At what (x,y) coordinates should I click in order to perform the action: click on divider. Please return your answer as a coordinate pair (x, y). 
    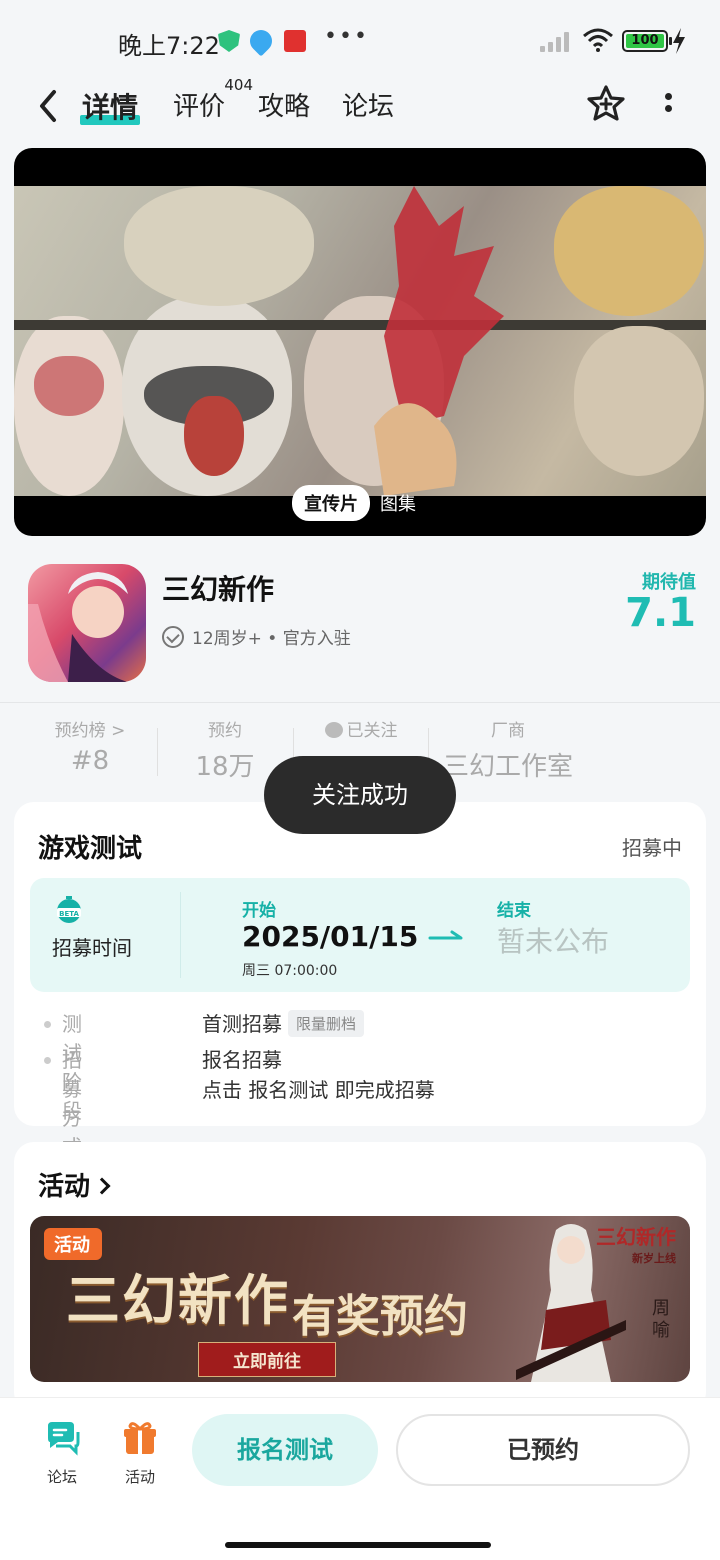
    Looking at the image, I should click on (360, 702).